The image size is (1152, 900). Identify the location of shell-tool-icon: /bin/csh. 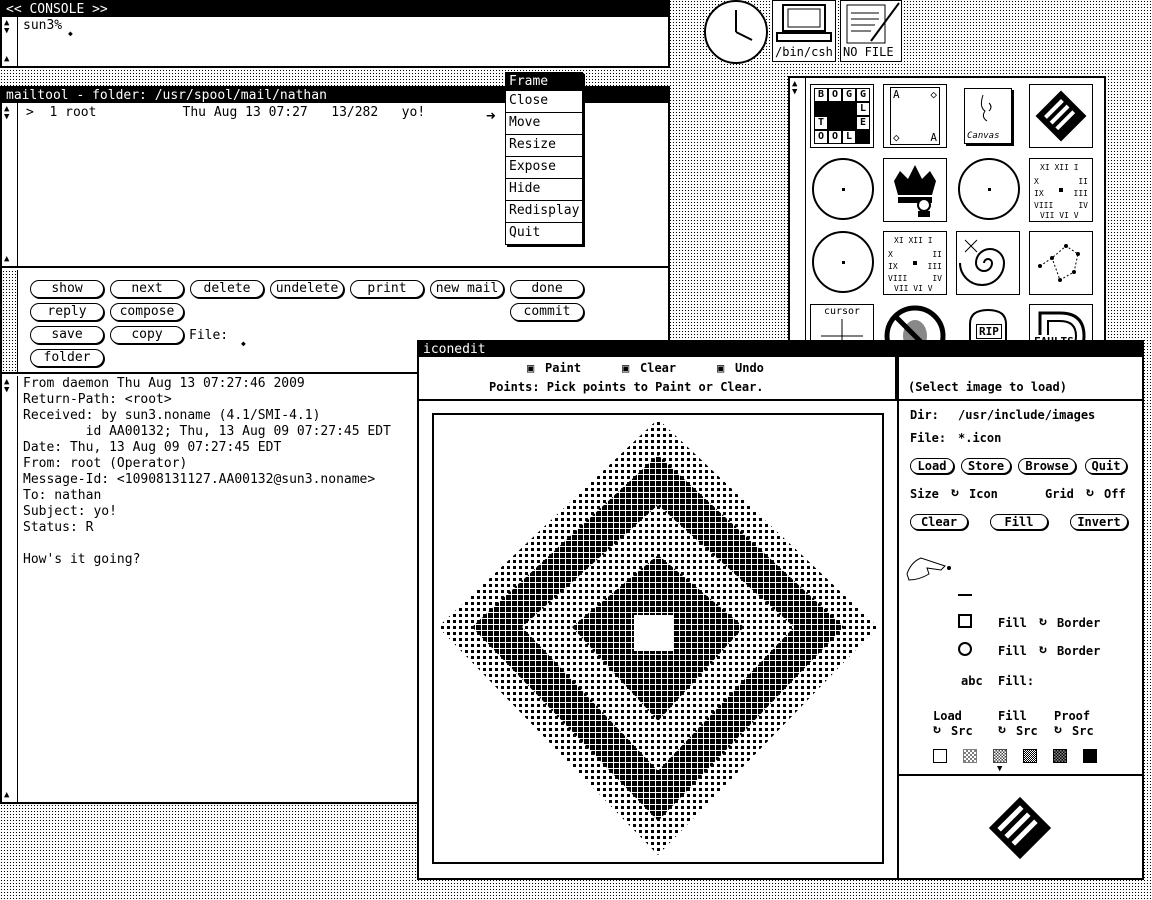
(804, 31).